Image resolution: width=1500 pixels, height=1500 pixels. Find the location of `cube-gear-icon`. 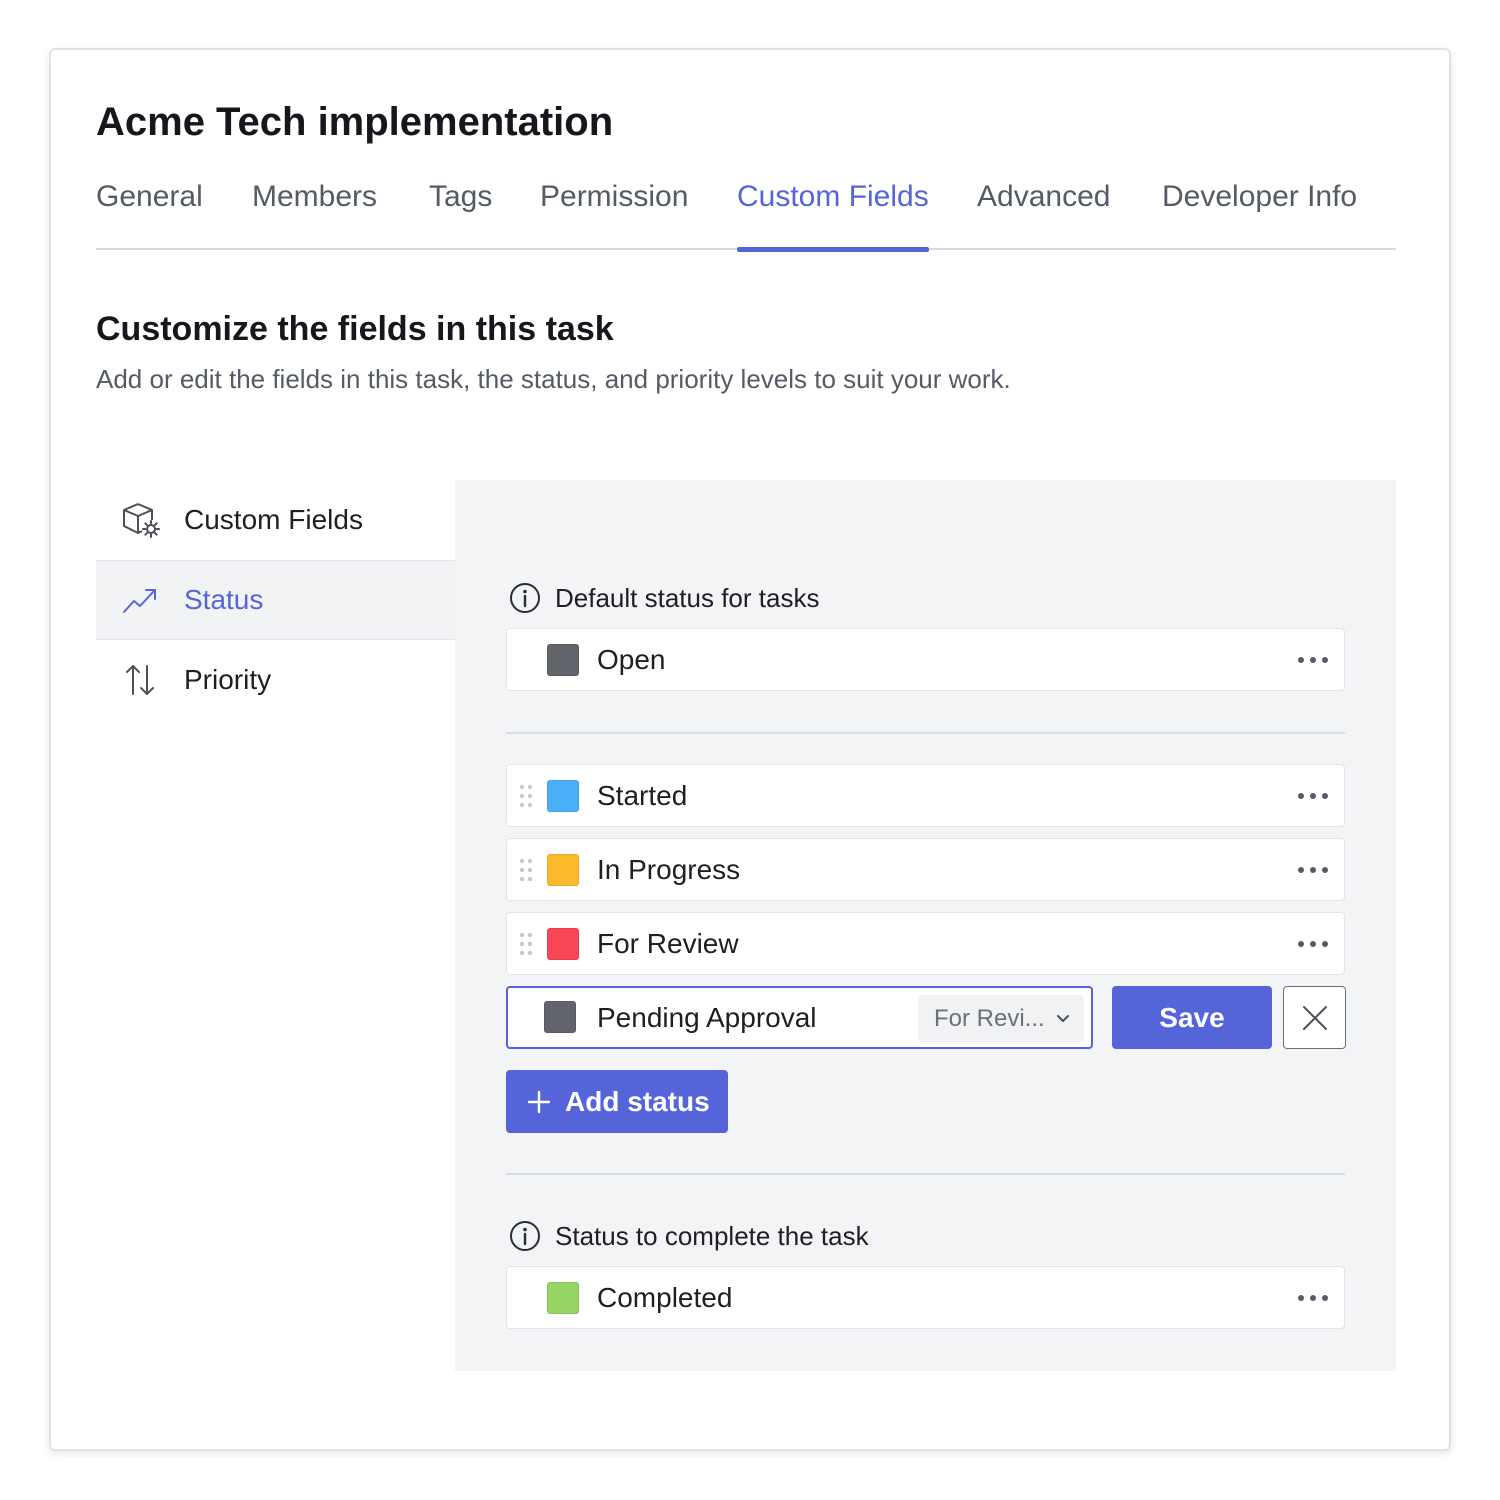

cube-gear-icon is located at coordinates (140, 520).